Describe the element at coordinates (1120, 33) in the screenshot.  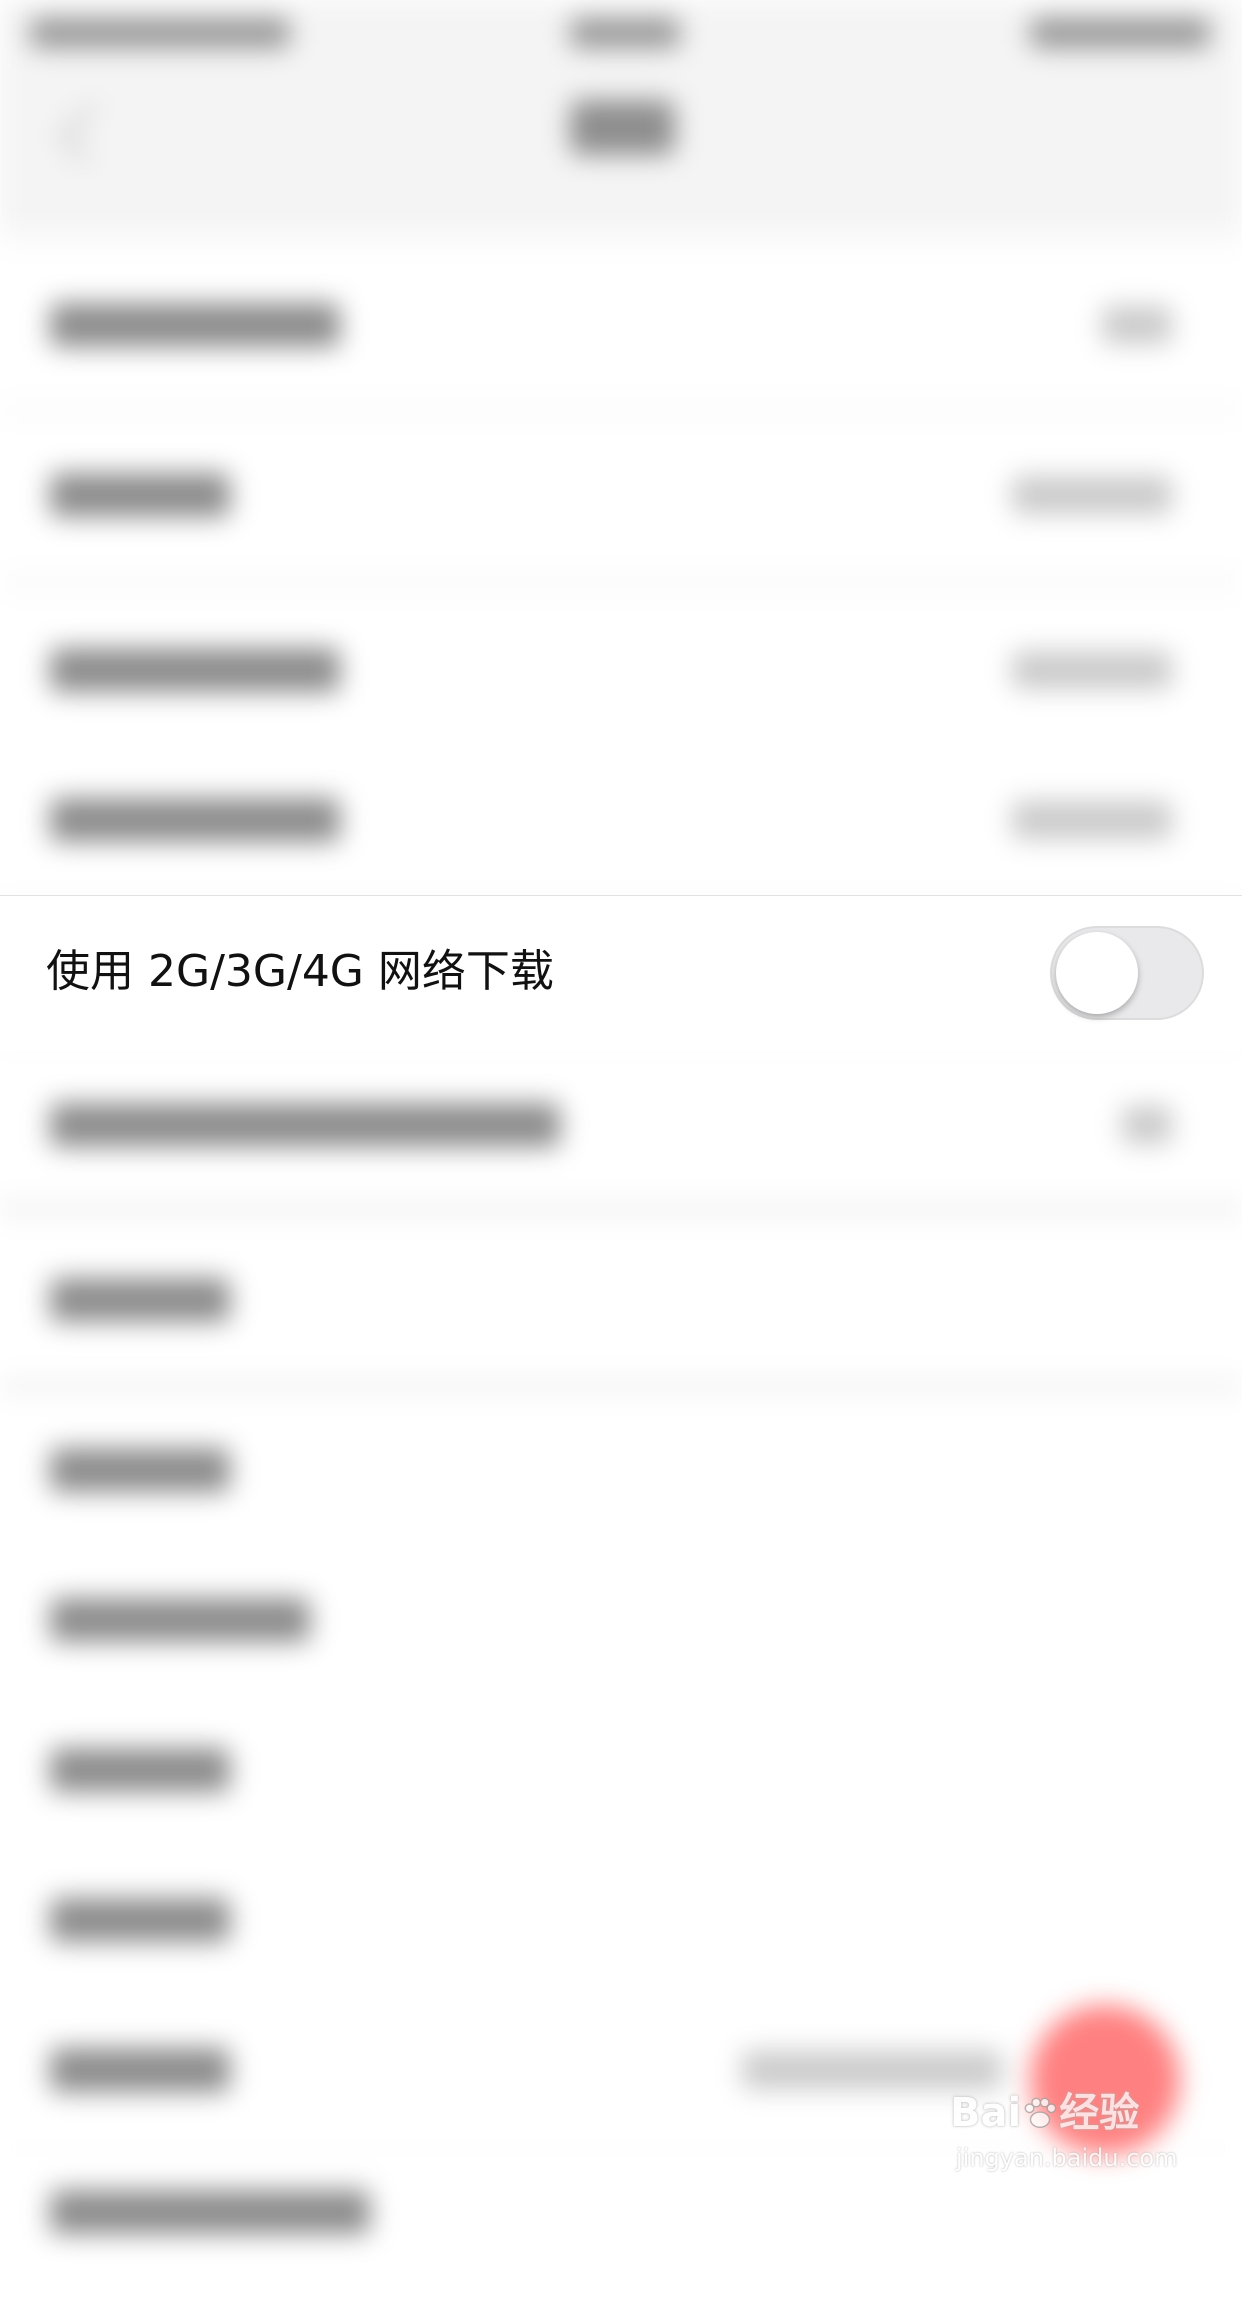
I see `battery-icon` at that location.